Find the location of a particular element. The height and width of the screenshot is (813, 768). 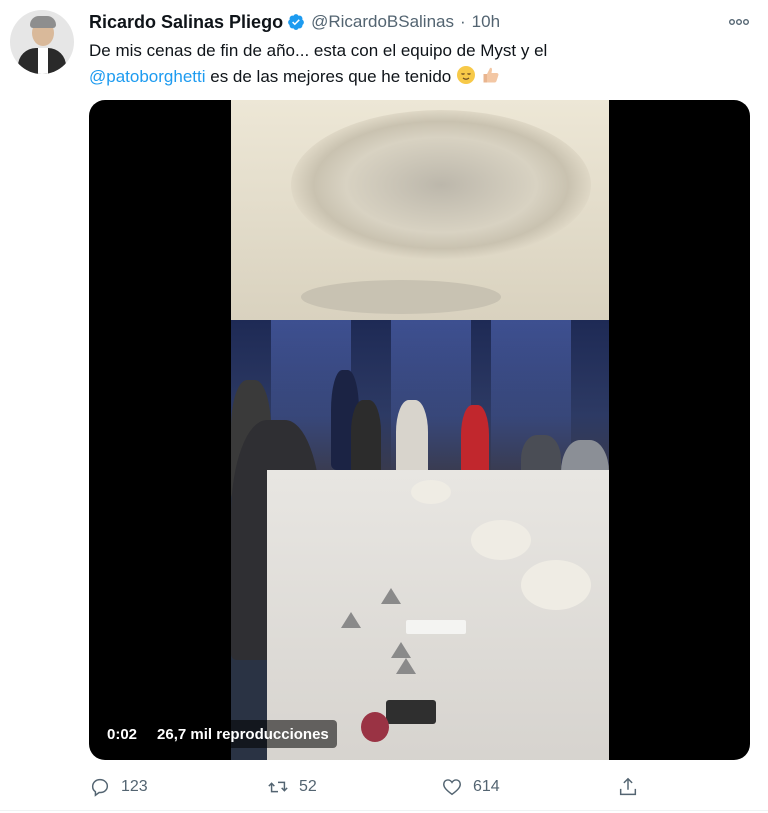

avatar is located at coordinates (42, 42).